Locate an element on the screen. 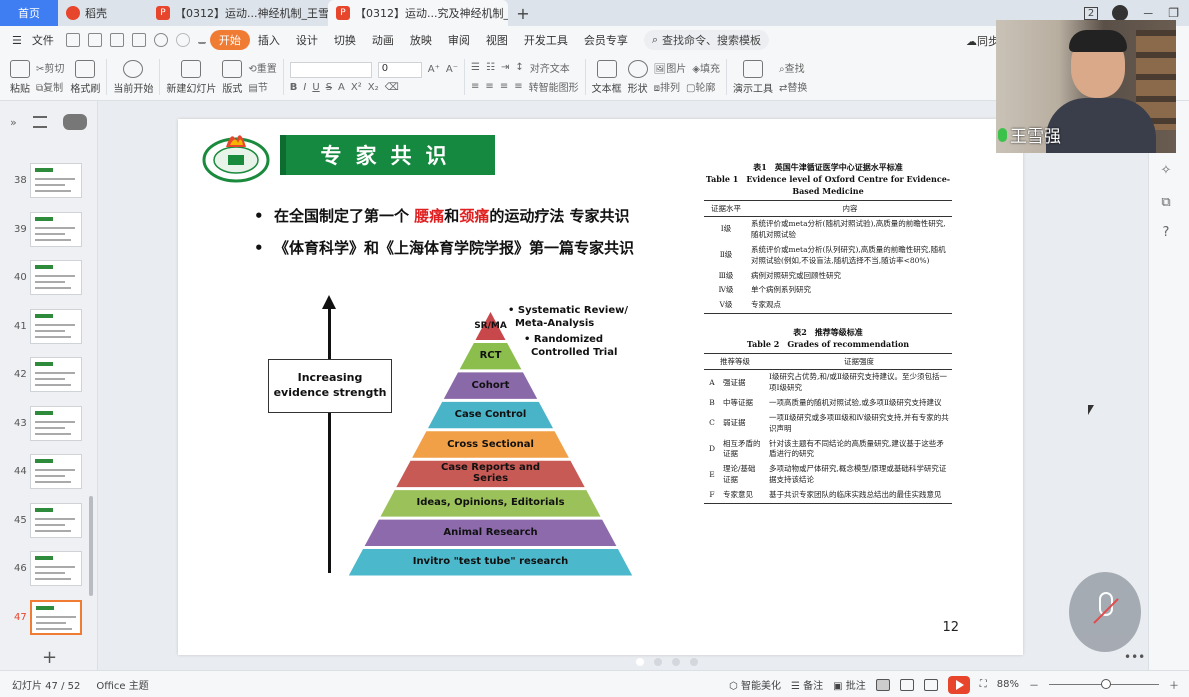 The image size is (1189, 697). arrange-button: ⧈排列 is located at coordinates (667, 86).